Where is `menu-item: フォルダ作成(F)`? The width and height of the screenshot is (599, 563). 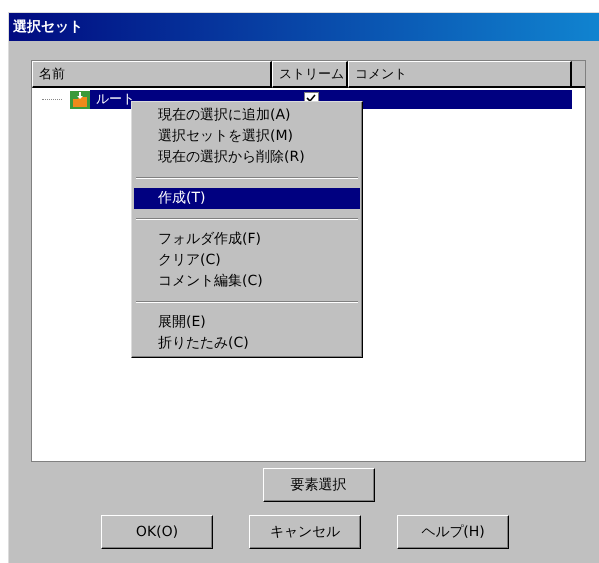 menu-item: フォルダ作成(F) is located at coordinates (247, 239).